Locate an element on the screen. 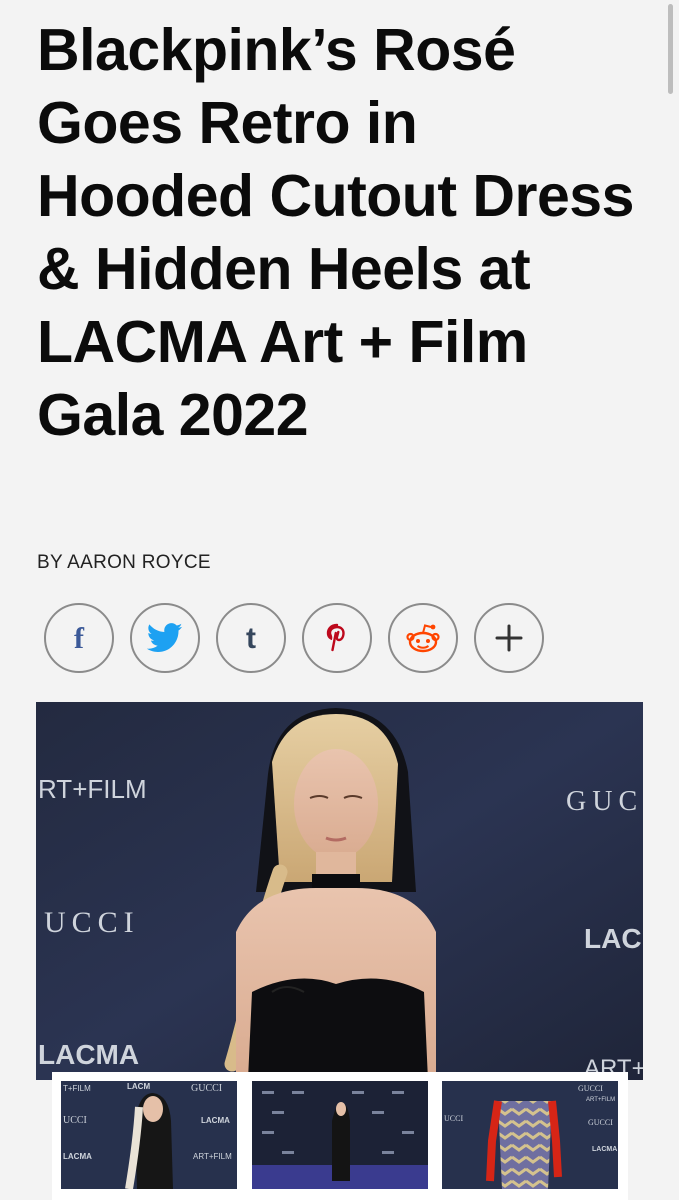  pinterest-icon is located at coordinates (335, 637).